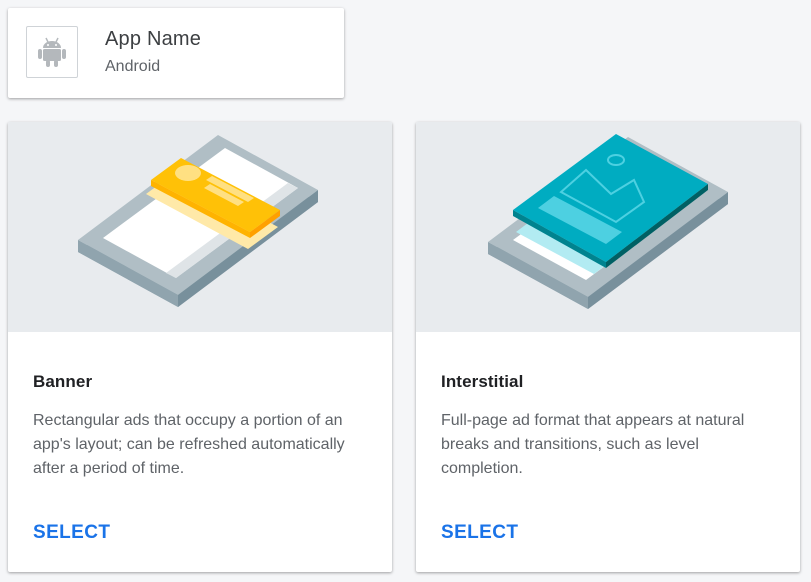  Describe the element at coordinates (63, 381) in the screenshot. I see `banner-title: Banner` at that location.